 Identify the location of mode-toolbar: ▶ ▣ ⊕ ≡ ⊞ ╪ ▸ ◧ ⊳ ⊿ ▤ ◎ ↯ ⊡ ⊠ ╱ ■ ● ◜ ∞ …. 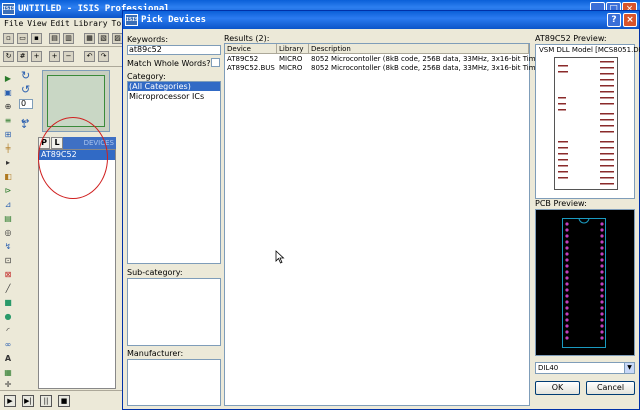
(8, 230).